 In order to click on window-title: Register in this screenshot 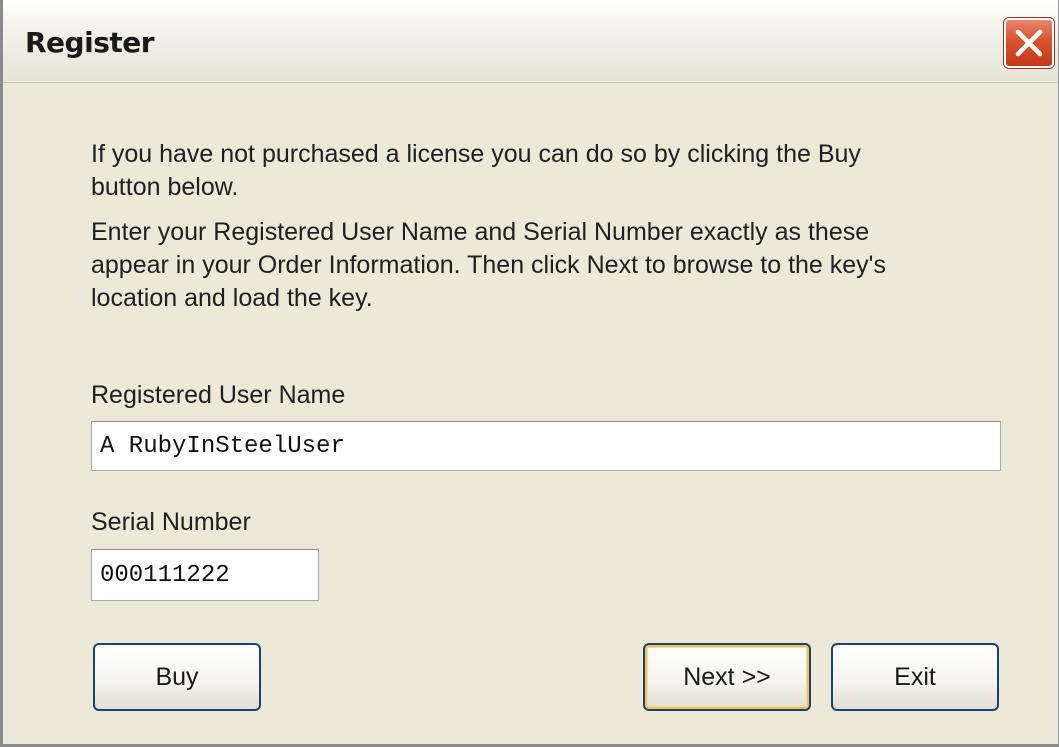, I will do `click(90, 42)`.